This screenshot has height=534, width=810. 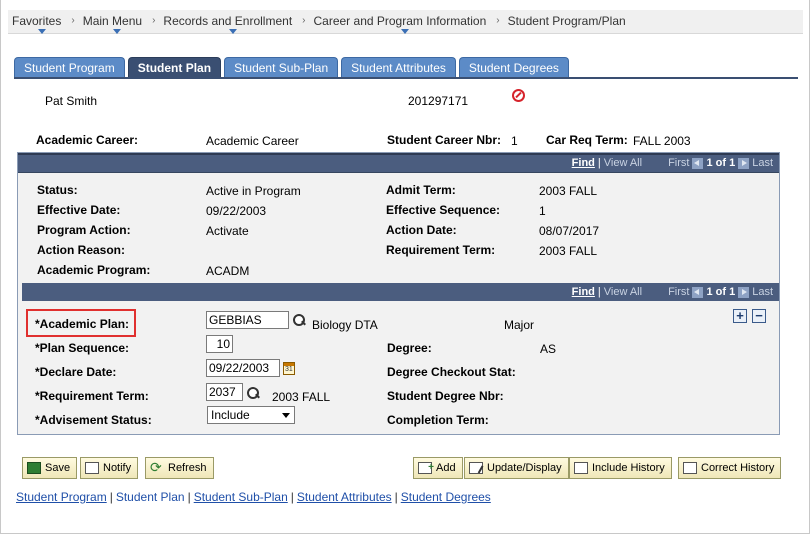 I want to click on student-degree-nbr-label: Student Degree Nbr:, so click(x=445, y=396).